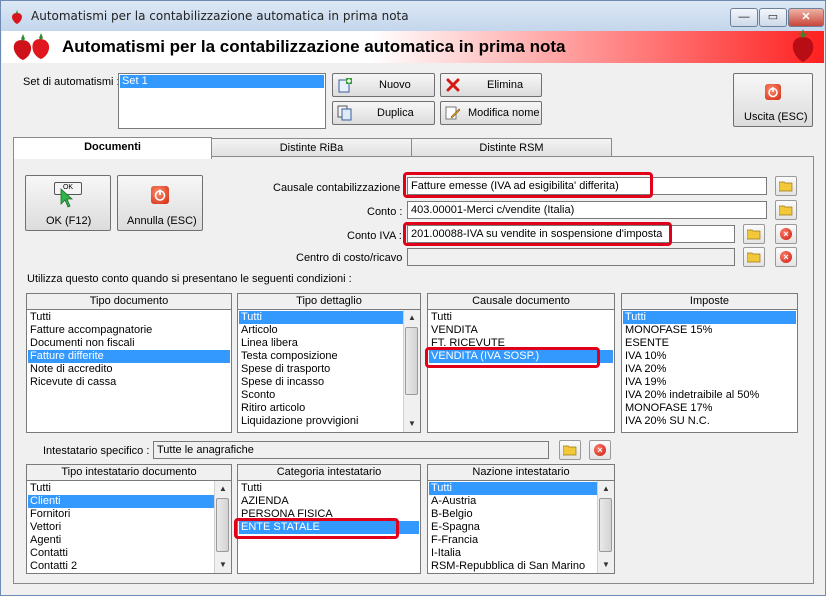 This screenshot has height=596, width=826. I want to click on contoiva-browse-button, so click(754, 234).